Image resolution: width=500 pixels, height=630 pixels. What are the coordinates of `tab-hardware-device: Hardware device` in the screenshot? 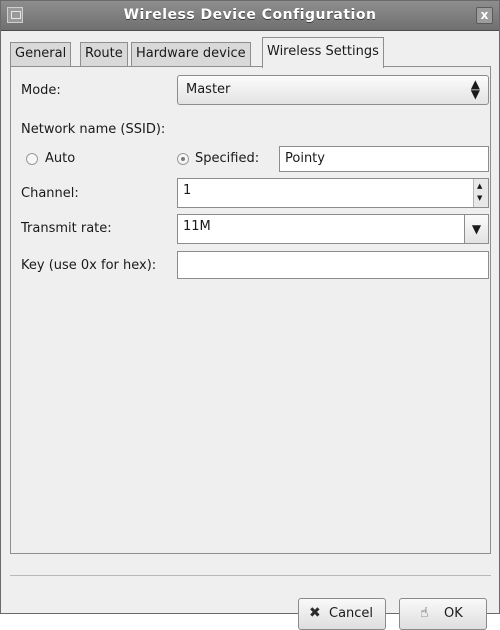 It's located at (191, 54).